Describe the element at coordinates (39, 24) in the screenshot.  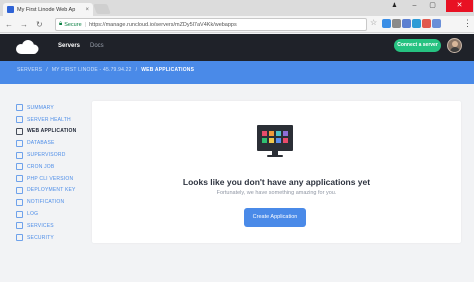
I see `reload-icon: ↻` at that location.